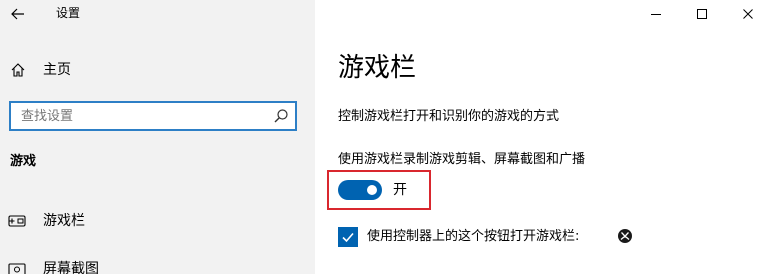 The height and width of the screenshot is (274, 771). Describe the element at coordinates (449, 116) in the screenshot. I see `page-description: 控制游戏栏打开和识别你的游戏的方式` at that location.